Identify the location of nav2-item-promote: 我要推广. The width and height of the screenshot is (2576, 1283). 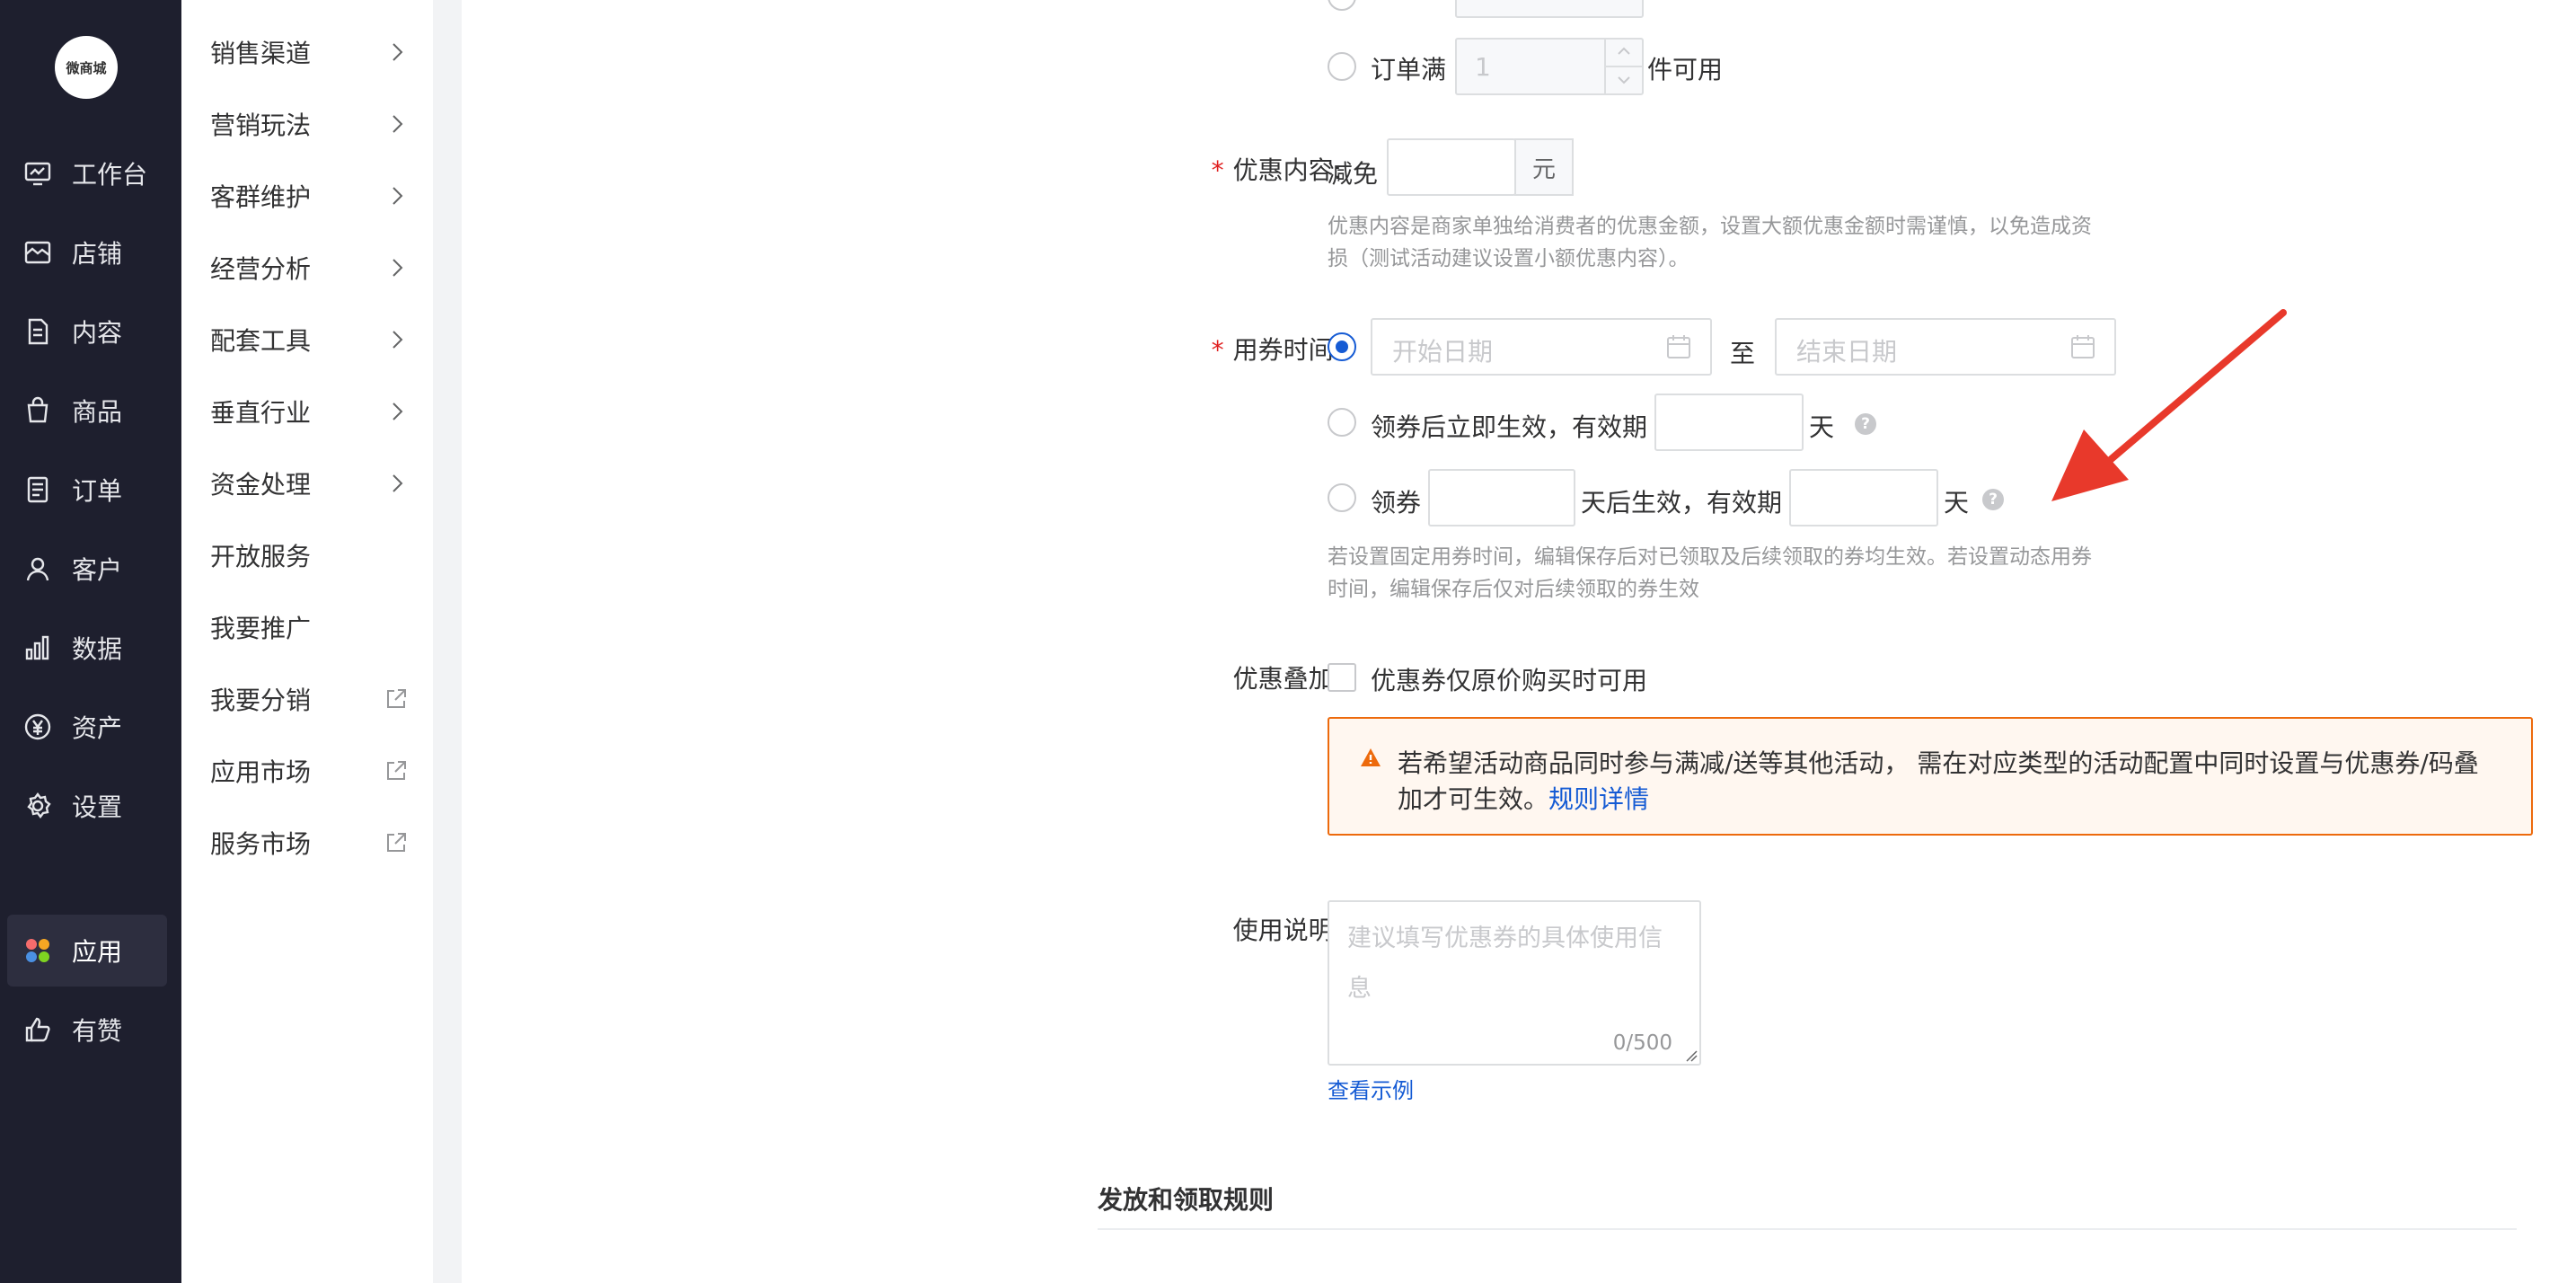
(309, 627).